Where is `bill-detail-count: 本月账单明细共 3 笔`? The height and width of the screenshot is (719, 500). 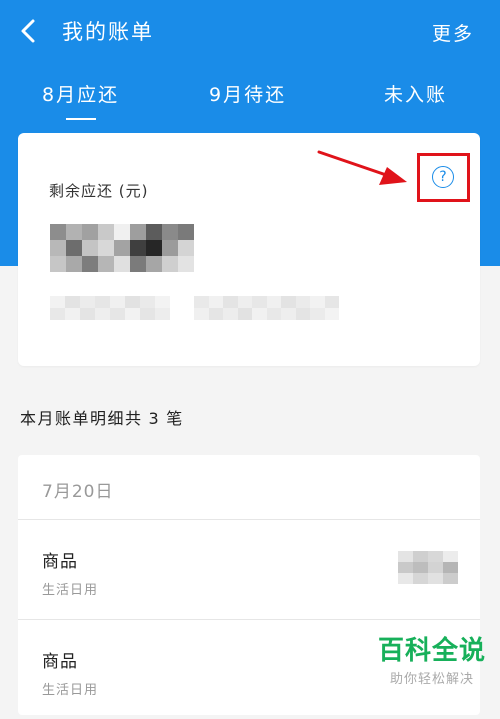
bill-detail-count: 本月账单明细共 3 笔 is located at coordinates (102, 417).